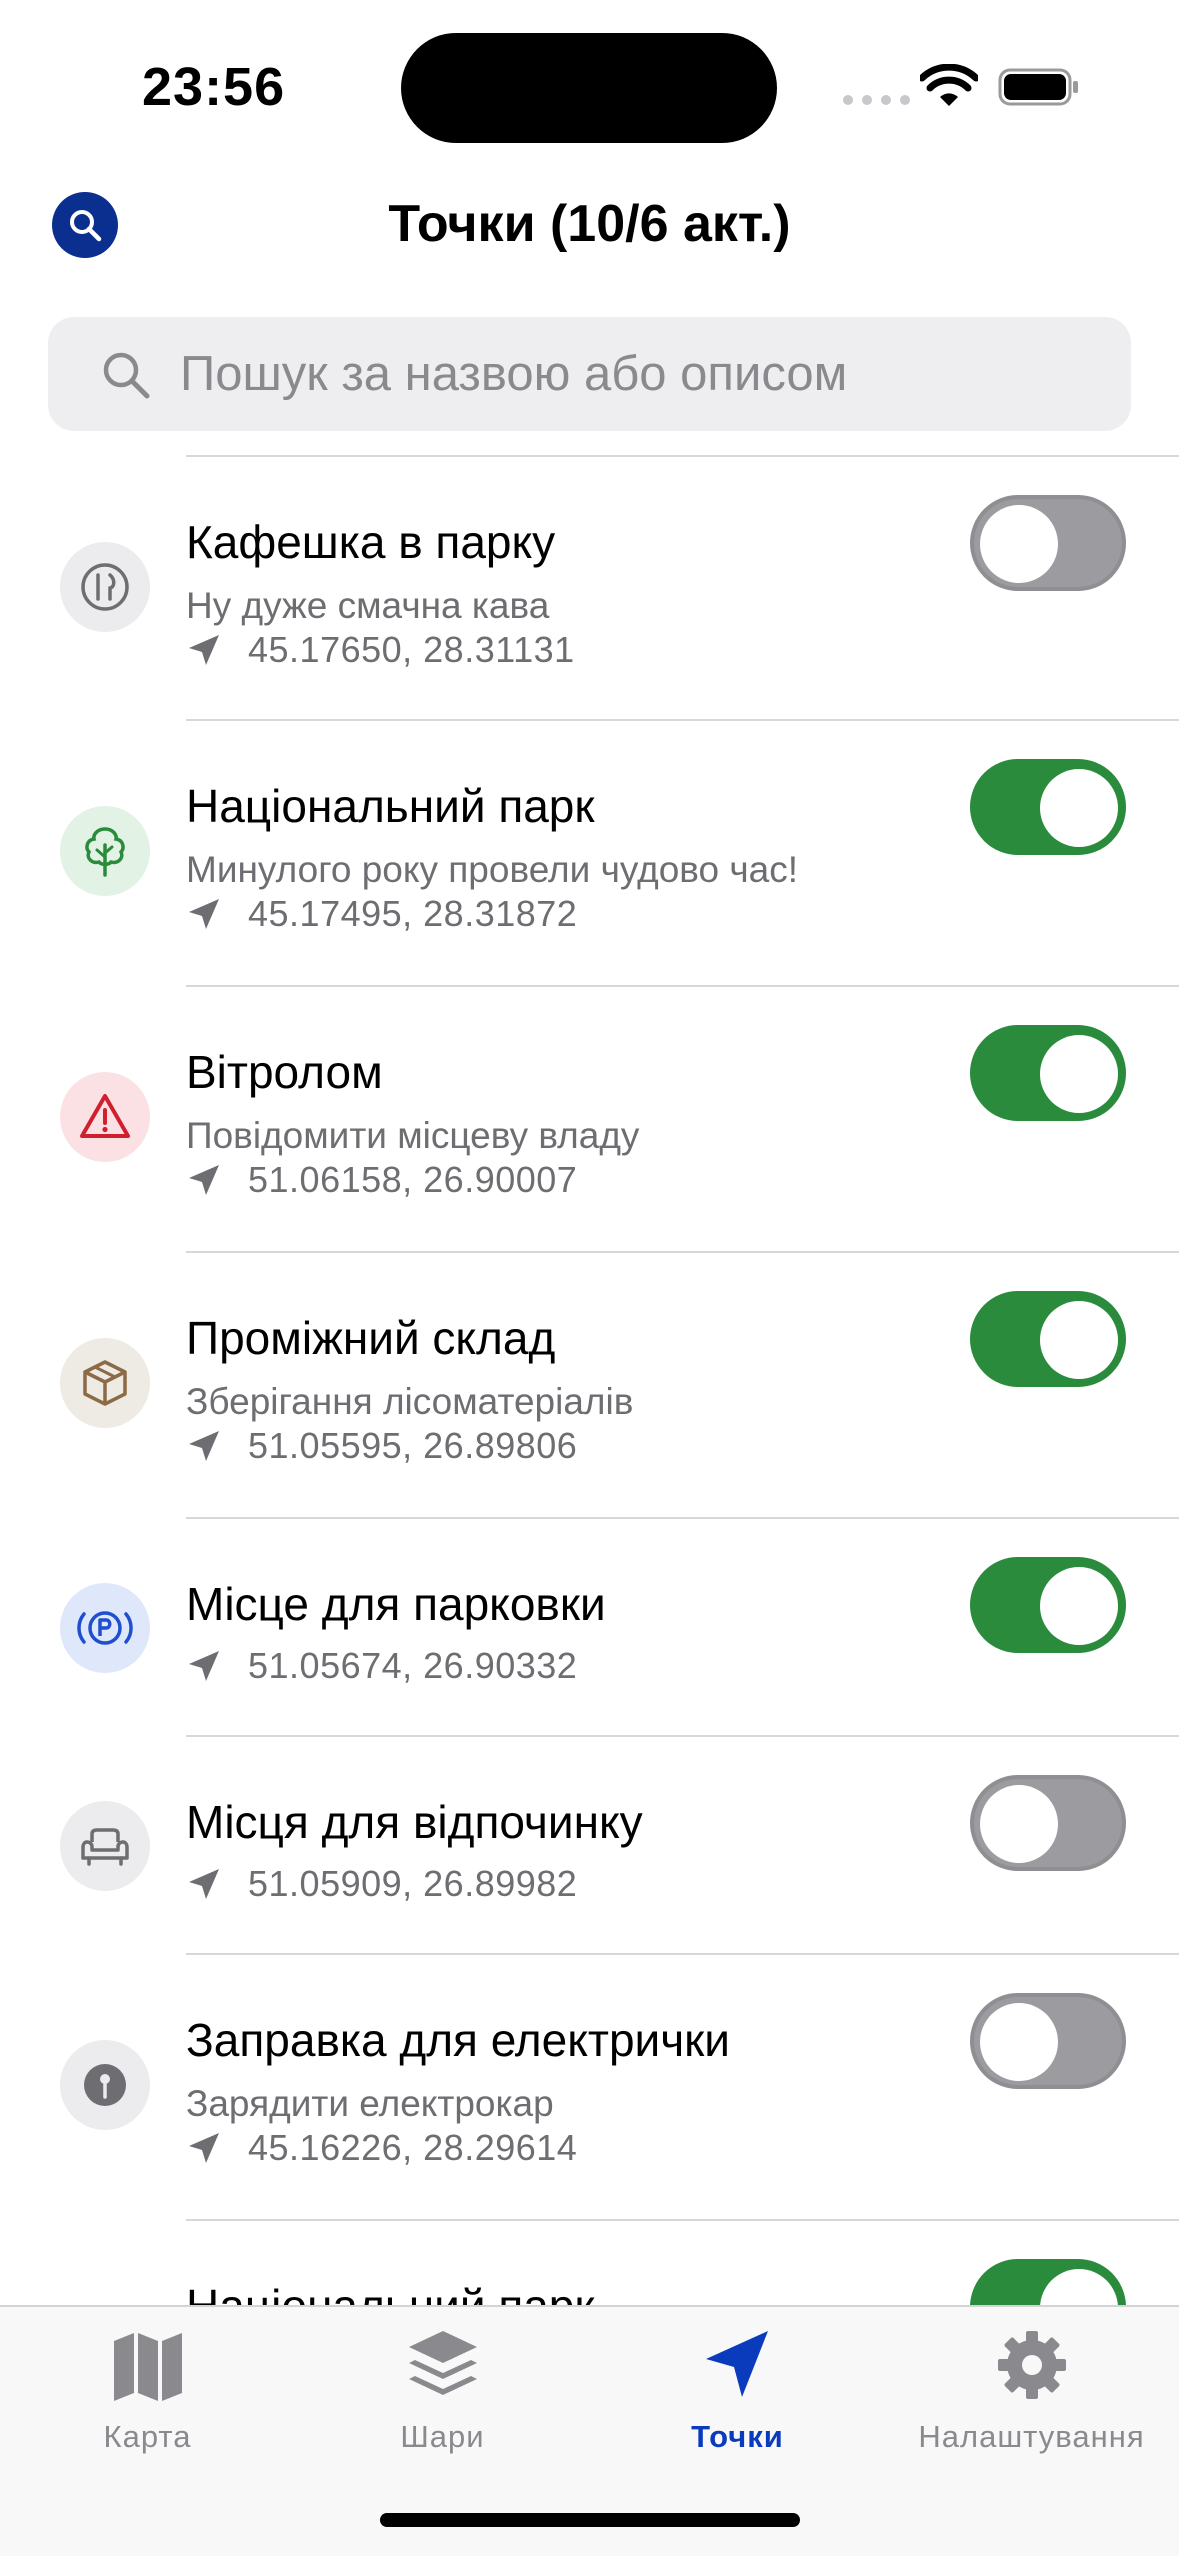 This screenshot has height=2556, width=1179. Describe the element at coordinates (876, 100) in the screenshot. I see `cellular-signal-icon` at that location.